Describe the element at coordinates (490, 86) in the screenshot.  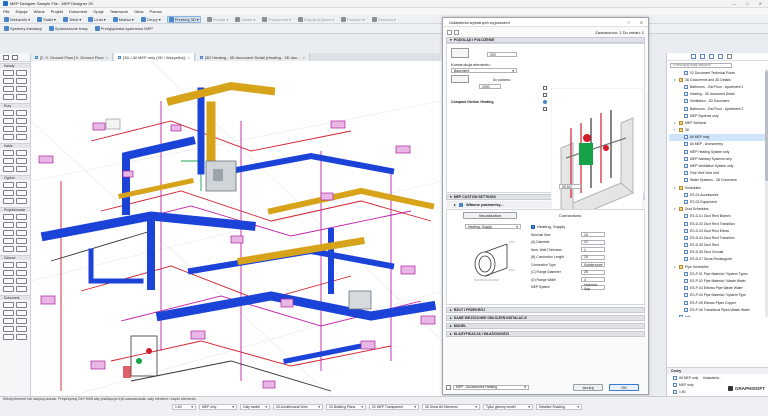
I see `level-field: 2000` at that location.